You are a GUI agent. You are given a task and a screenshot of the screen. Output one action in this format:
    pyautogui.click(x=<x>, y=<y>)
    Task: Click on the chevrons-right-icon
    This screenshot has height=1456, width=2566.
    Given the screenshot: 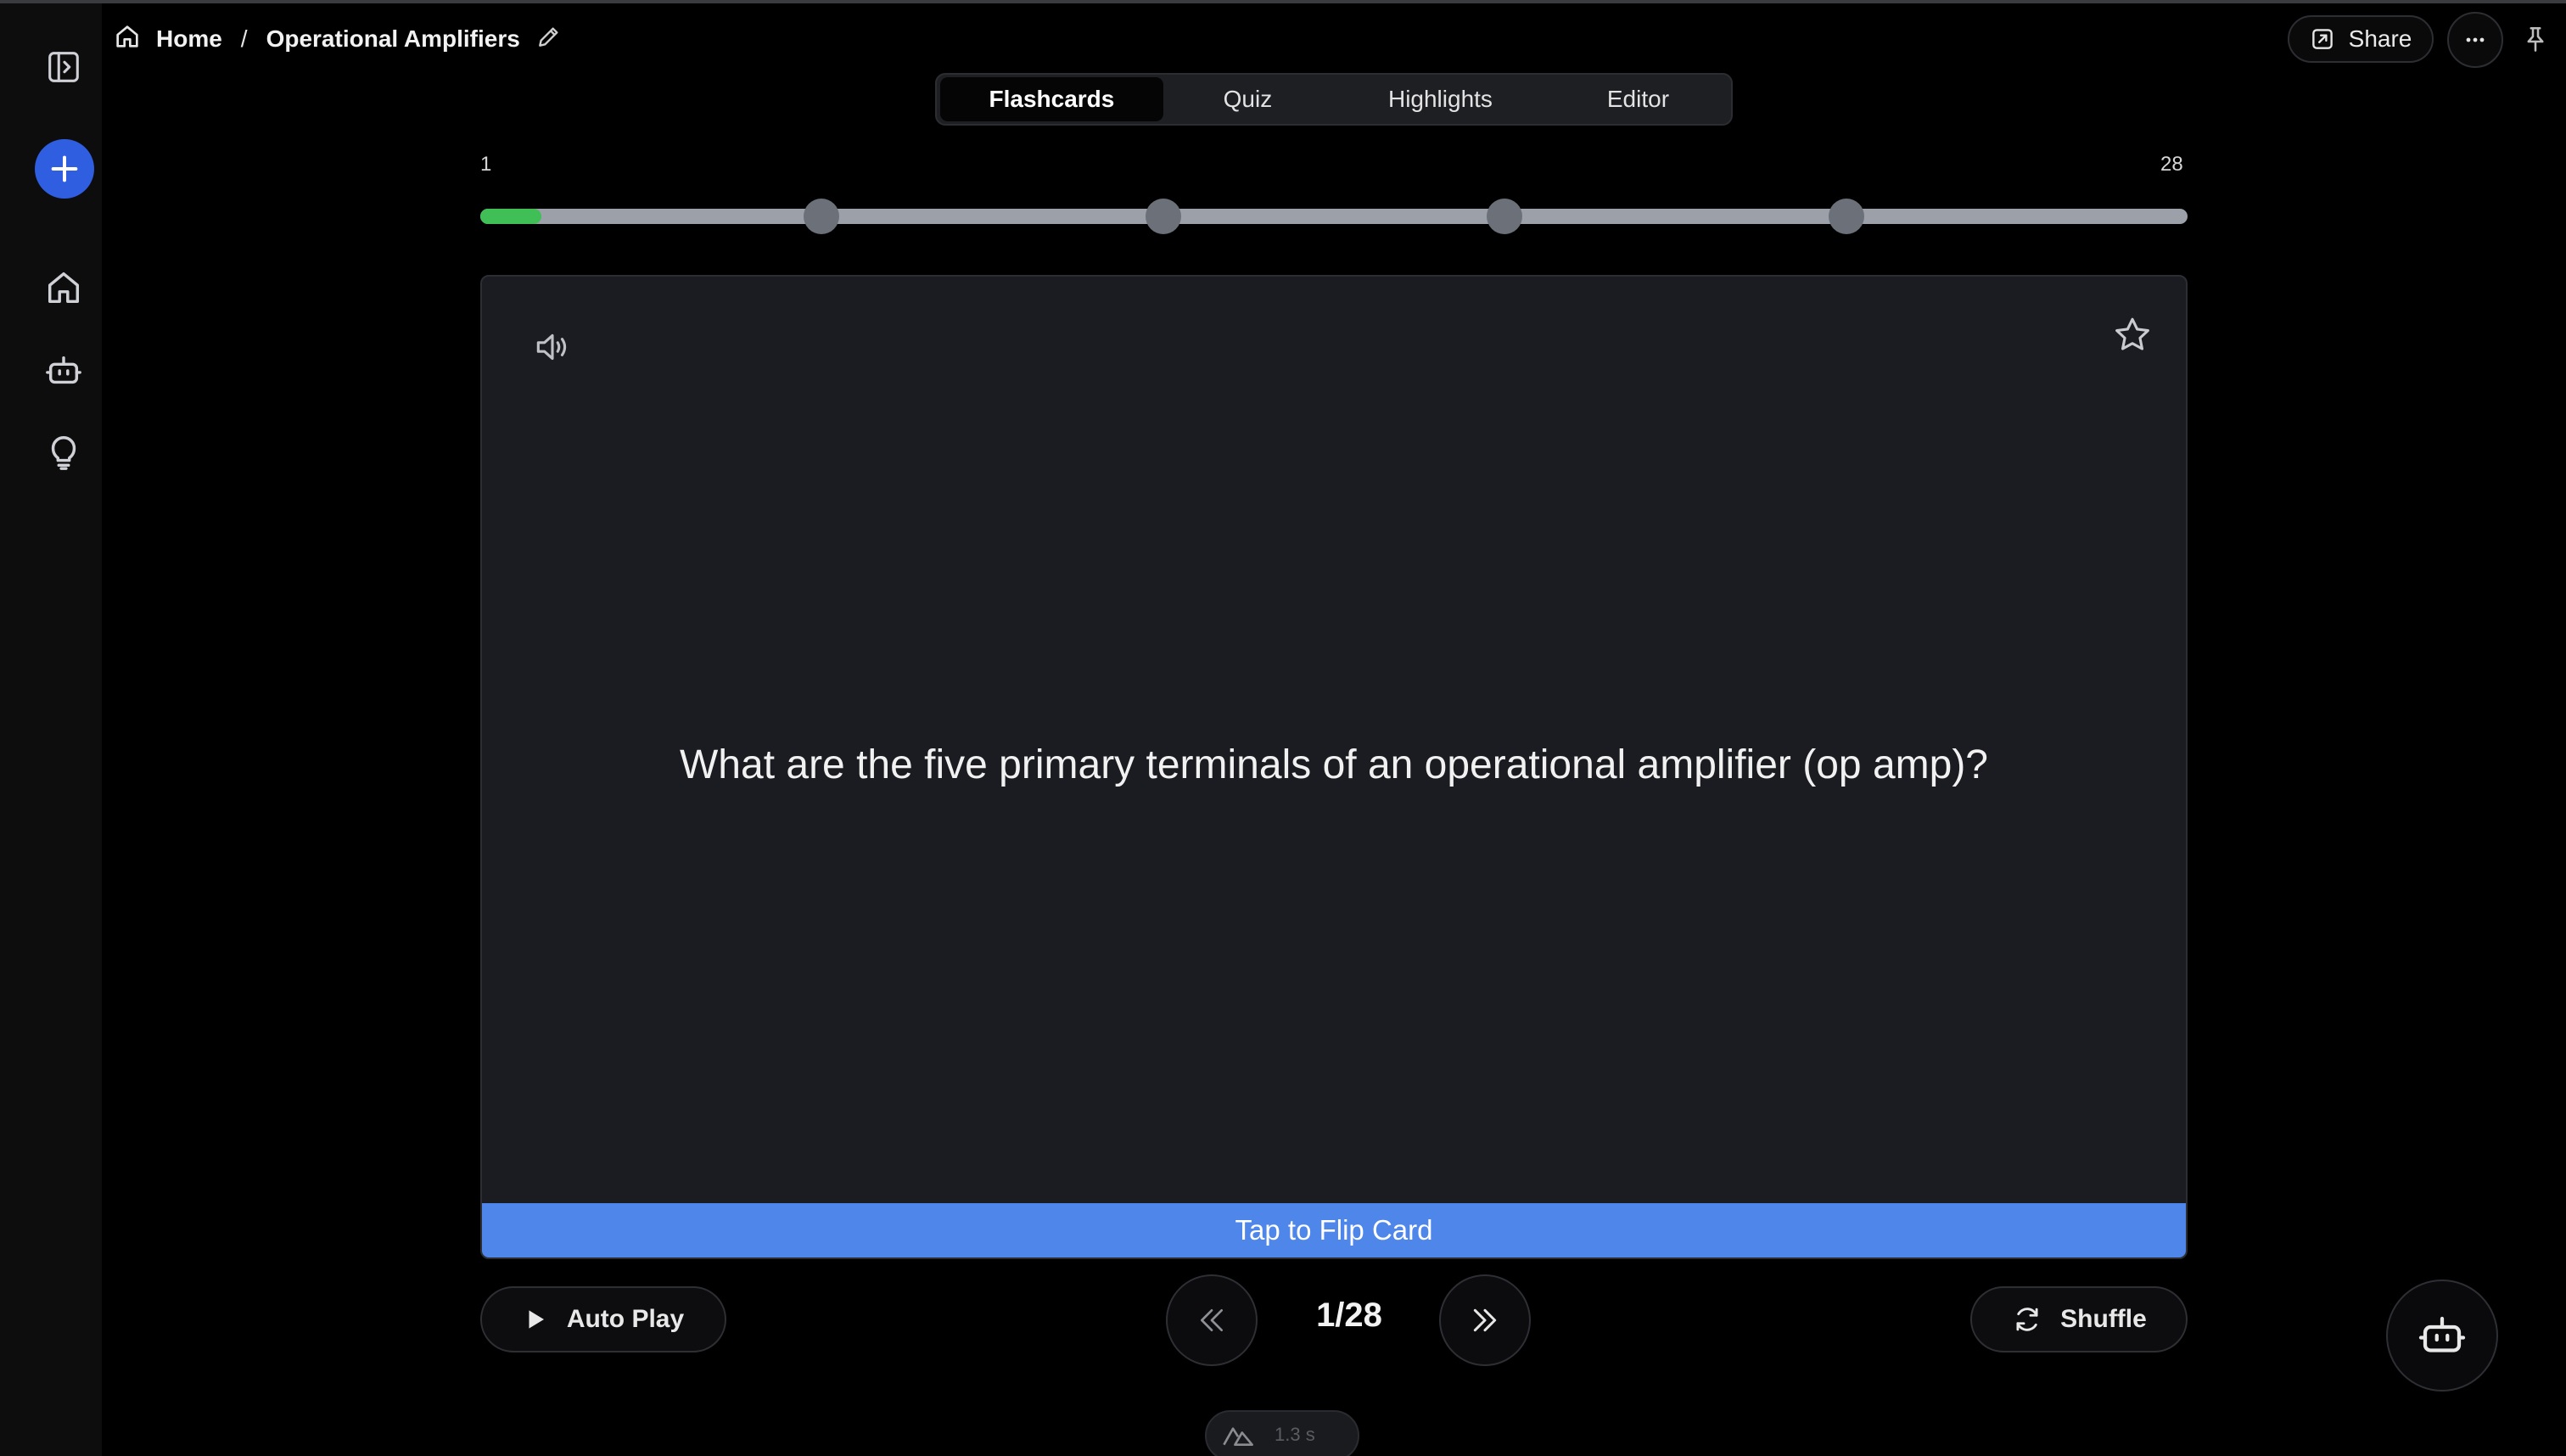 What is the action you would take?
    pyautogui.click(x=1485, y=1320)
    